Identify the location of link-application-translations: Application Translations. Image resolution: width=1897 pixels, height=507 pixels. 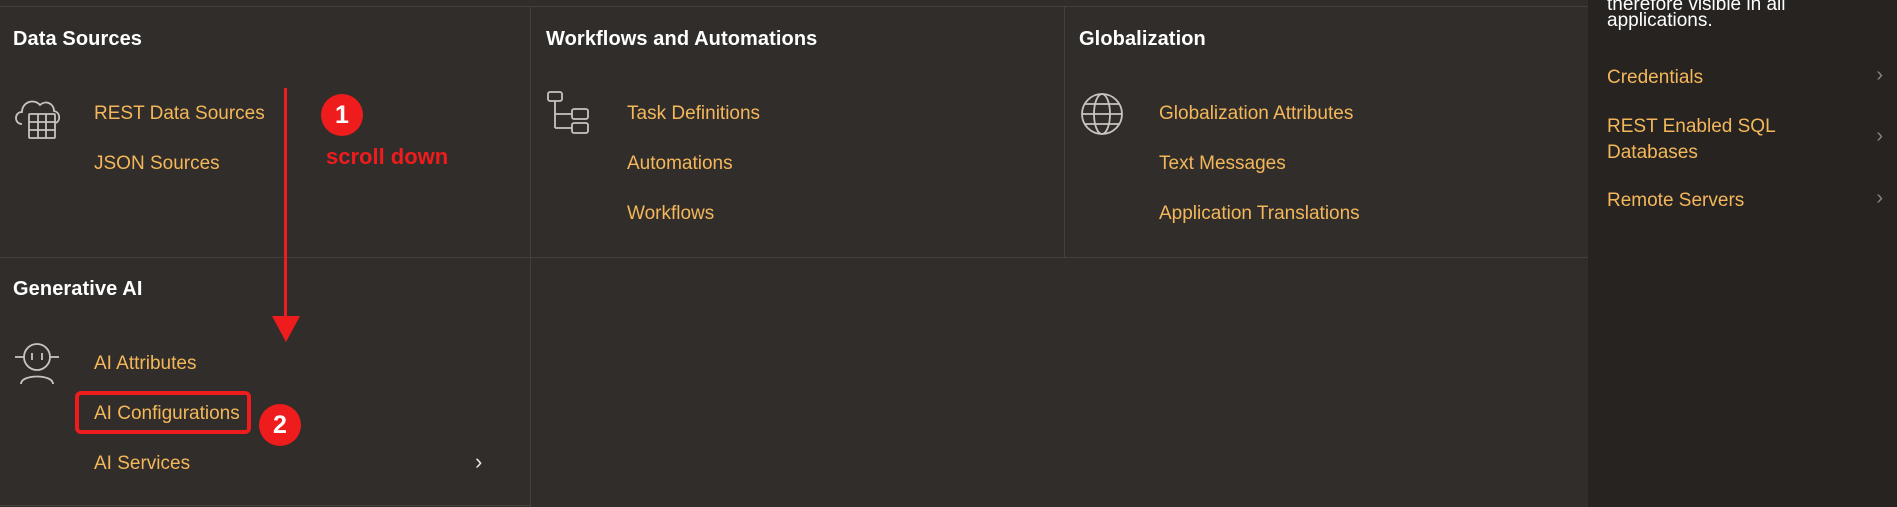
(1259, 214).